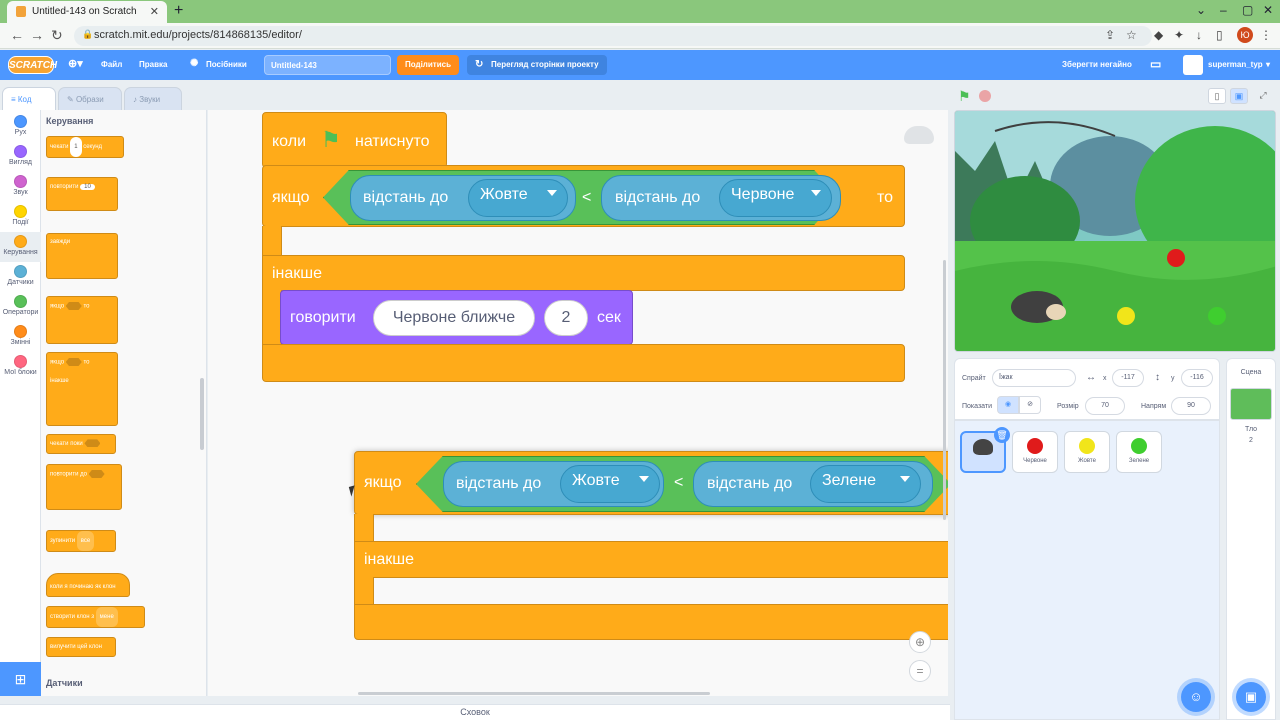 The width and height of the screenshot is (1280, 720). I want to click on palette-repeat-until-block: повторити до, so click(84, 487).